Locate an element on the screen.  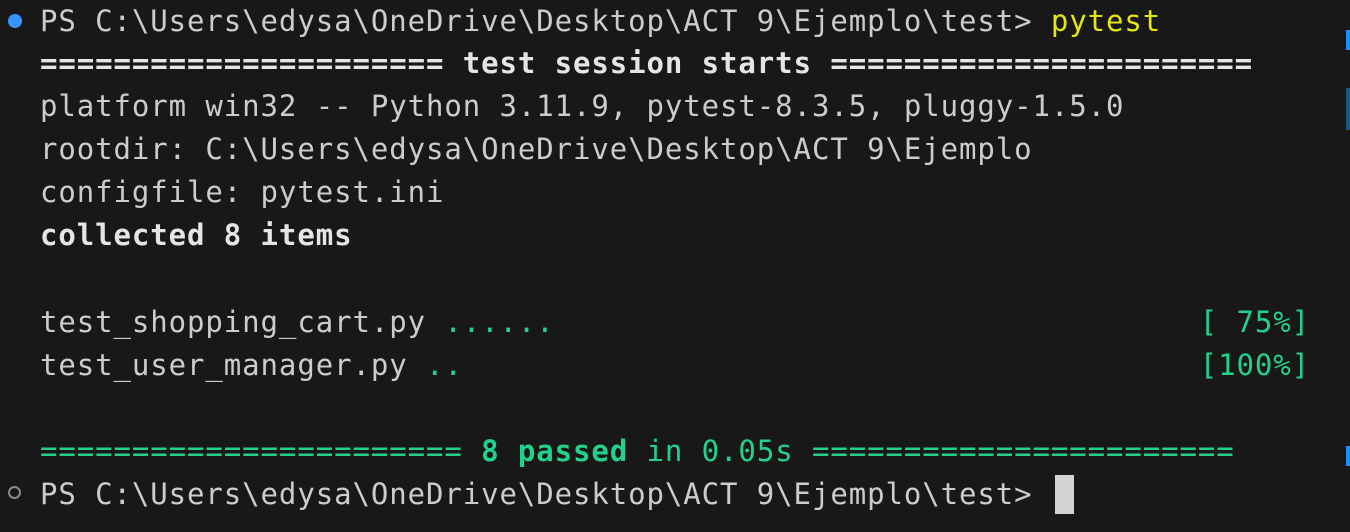
result-dots: .. is located at coordinates (444, 365).